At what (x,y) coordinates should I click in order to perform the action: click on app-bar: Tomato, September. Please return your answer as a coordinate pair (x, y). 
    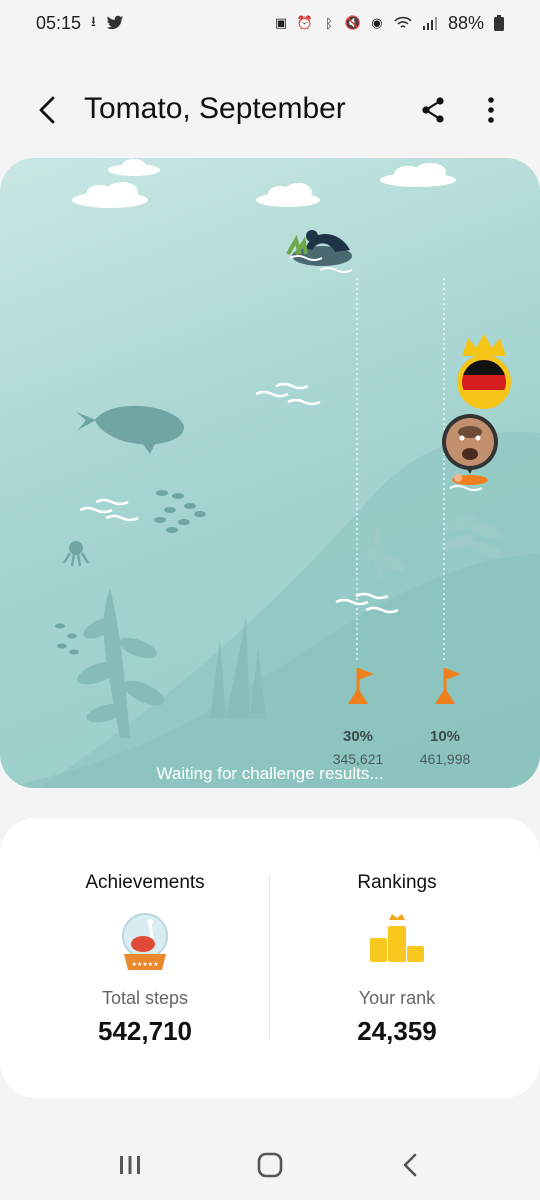
    Looking at the image, I should click on (270, 111).